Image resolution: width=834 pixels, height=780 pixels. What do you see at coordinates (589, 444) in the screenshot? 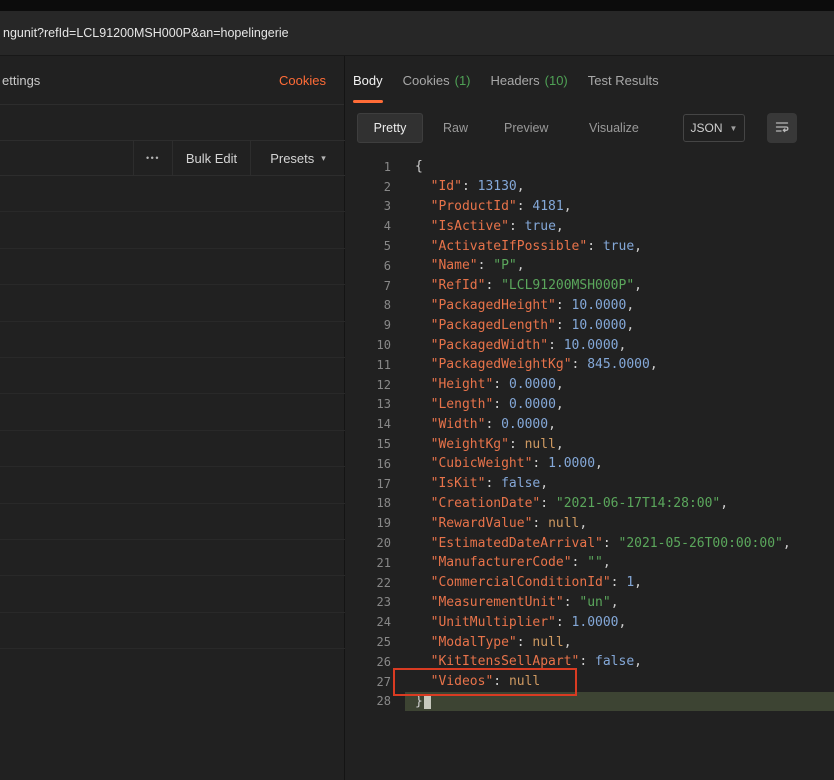
I see `code-line: 15 "WeightKg": null,` at bounding box center [589, 444].